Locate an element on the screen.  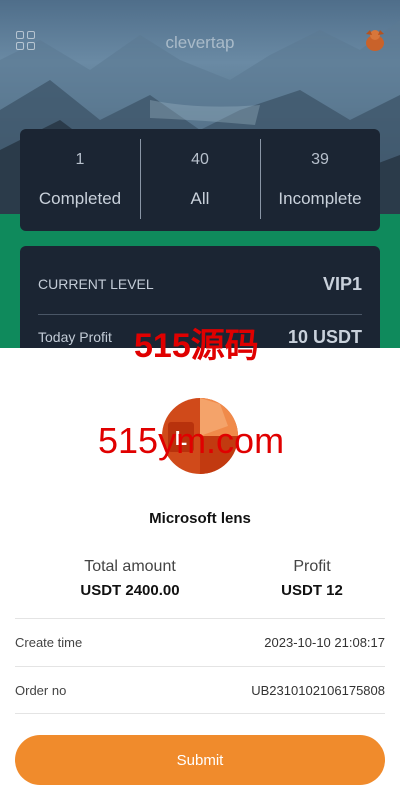
order-no-value: UB2310102106175808 is located at coordinates (318, 690).